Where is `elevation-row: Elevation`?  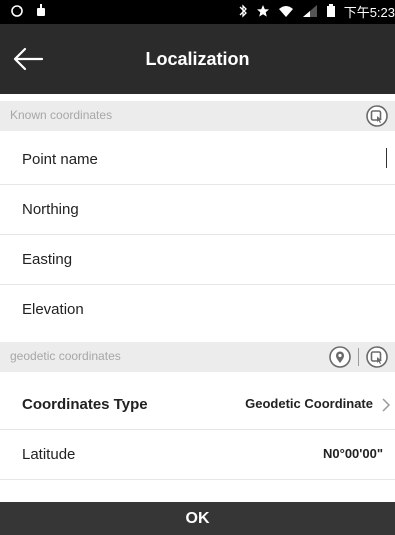 elevation-row: Elevation is located at coordinates (197, 310).